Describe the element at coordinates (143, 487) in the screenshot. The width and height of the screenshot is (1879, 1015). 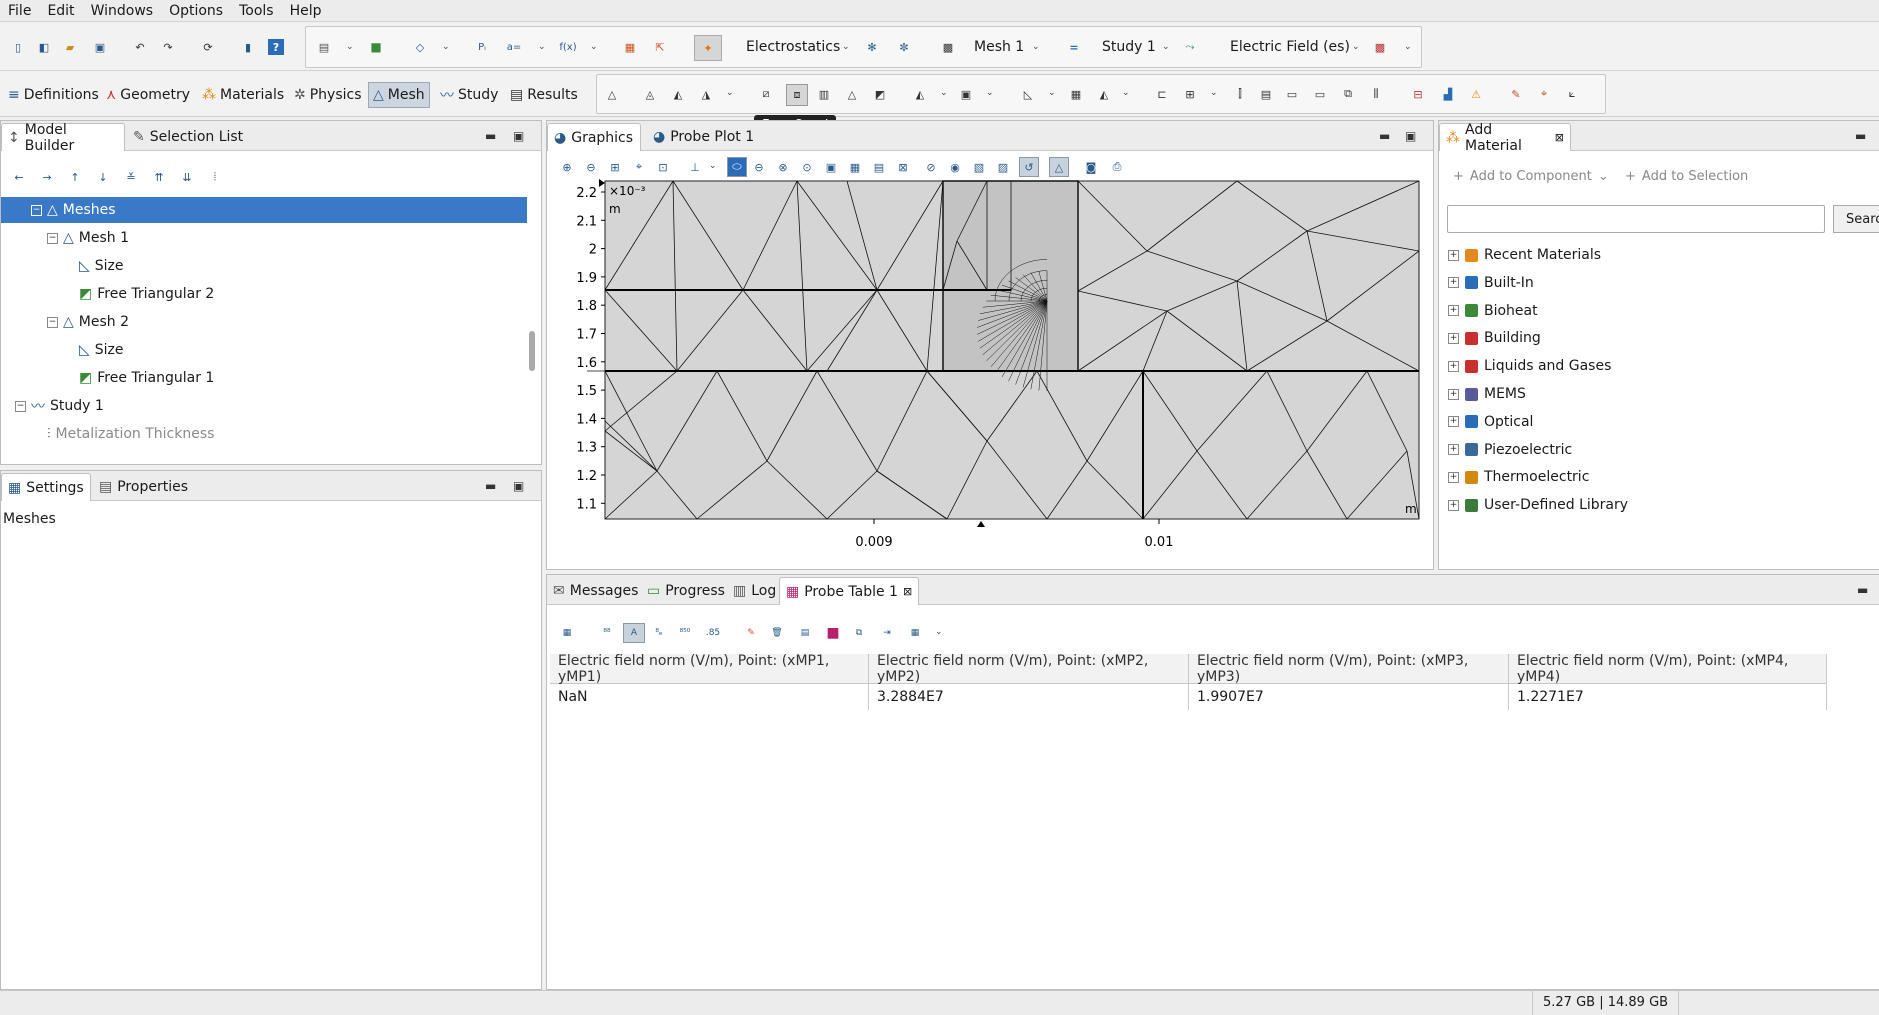
I see `tab-properties: ▤ Properties` at that location.